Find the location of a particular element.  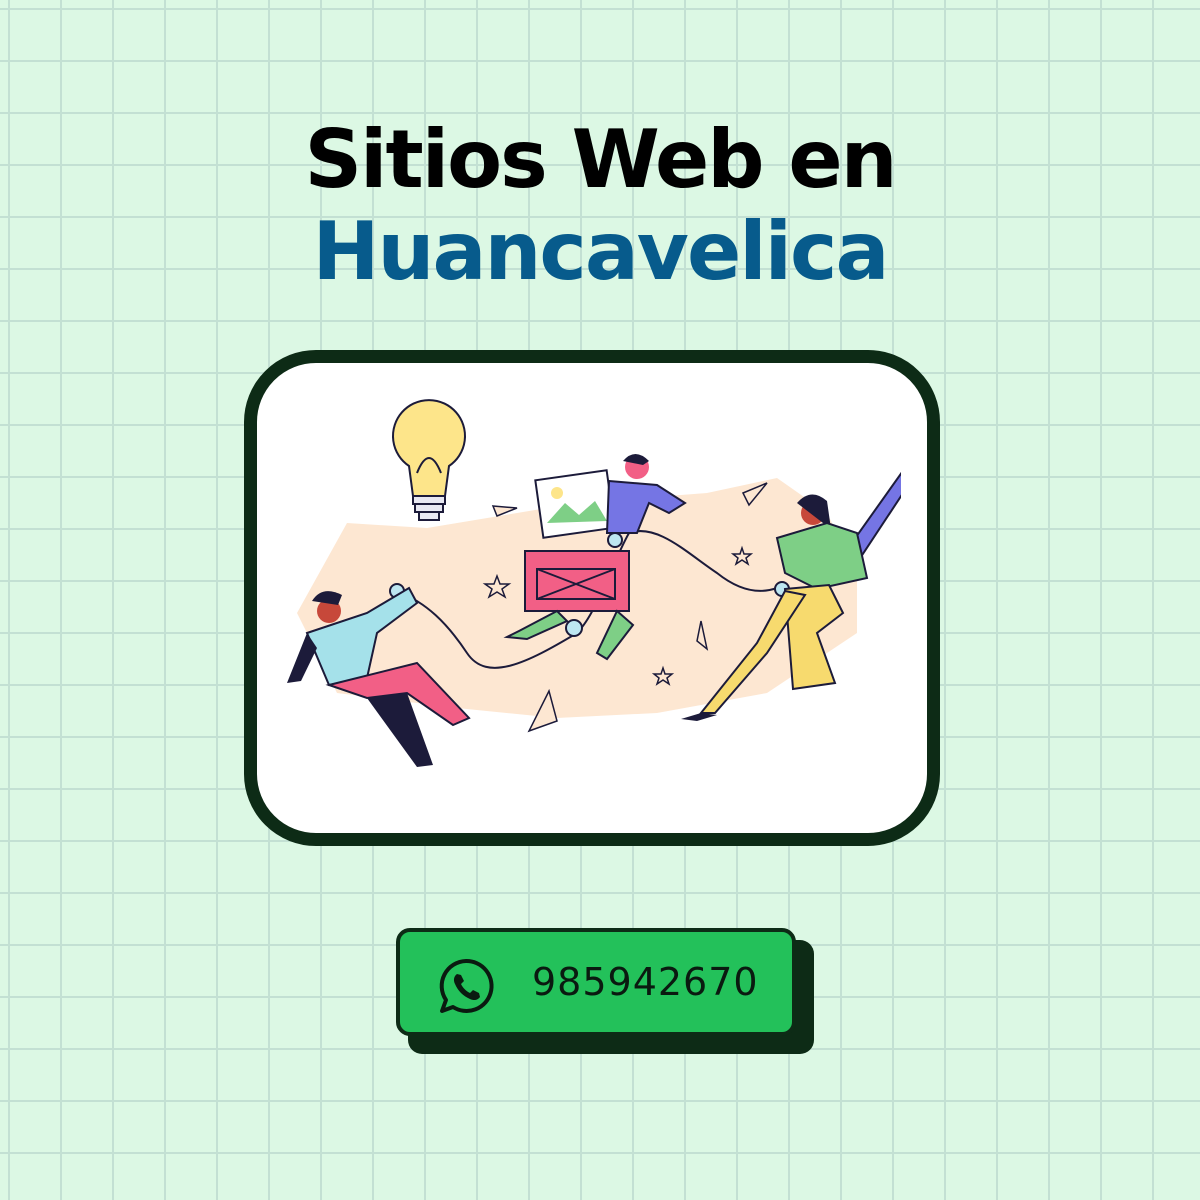

whatsapp-contact-button: 985942670 is located at coordinates (596, 982).